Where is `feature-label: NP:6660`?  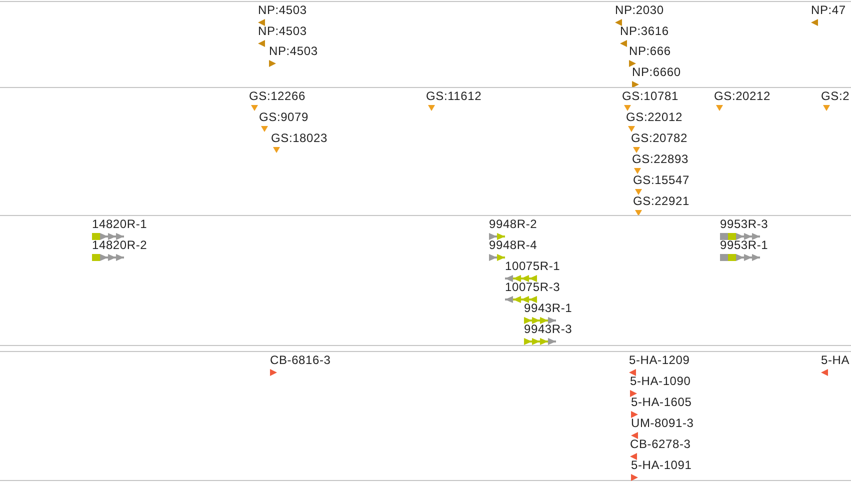
feature-label: NP:6660 is located at coordinates (656, 72).